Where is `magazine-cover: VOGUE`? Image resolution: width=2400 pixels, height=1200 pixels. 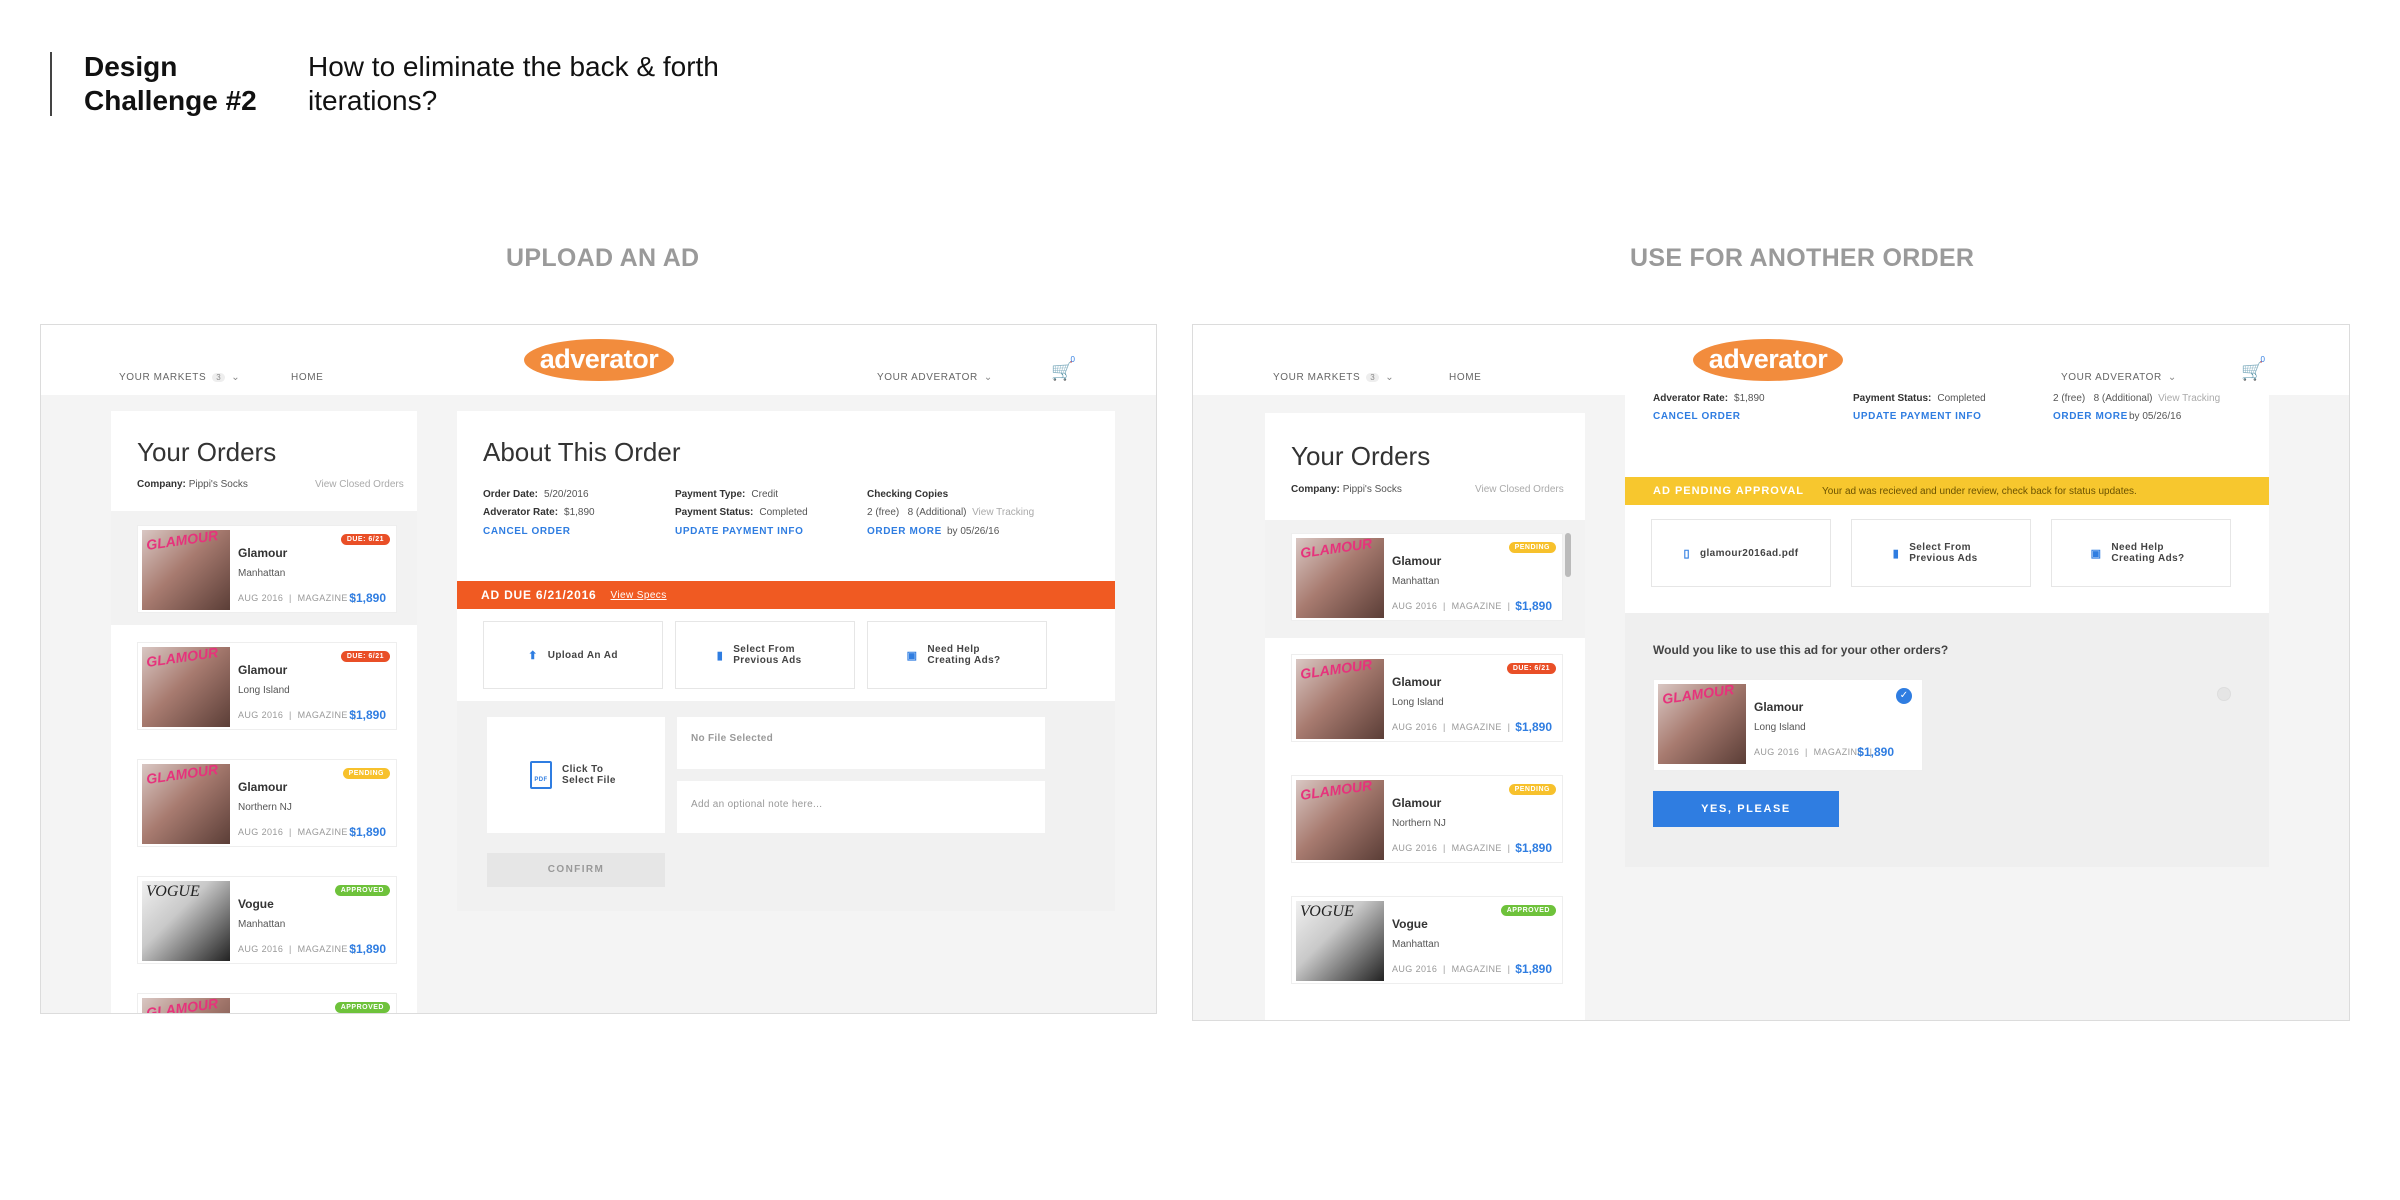 magazine-cover: VOGUE is located at coordinates (1340, 941).